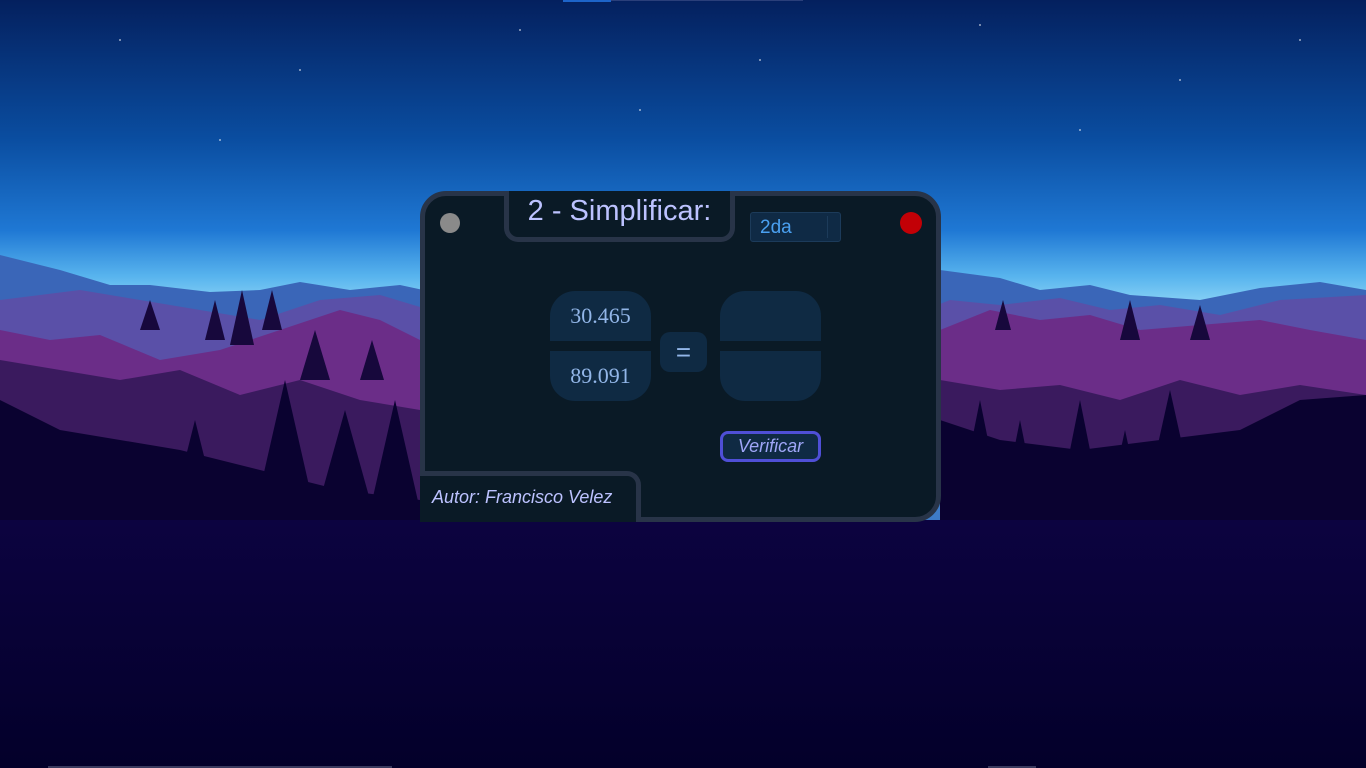 This screenshot has height=768, width=1366. What do you see at coordinates (450, 223) in the screenshot?
I see `minimize-button` at bounding box center [450, 223].